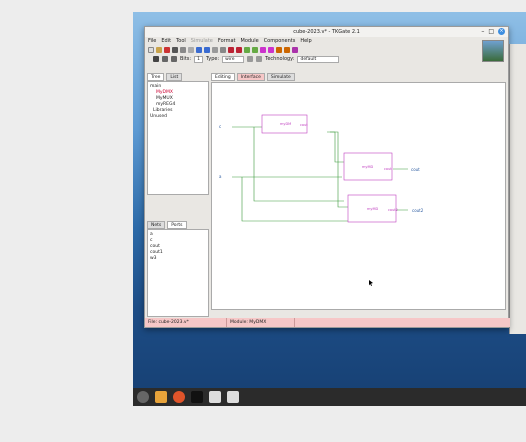 This screenshot has width=526, height=442. What do you see at coordinates (318, 59) in the screenshot?
I see `technology-select: default` at bounding box center [318, 59].